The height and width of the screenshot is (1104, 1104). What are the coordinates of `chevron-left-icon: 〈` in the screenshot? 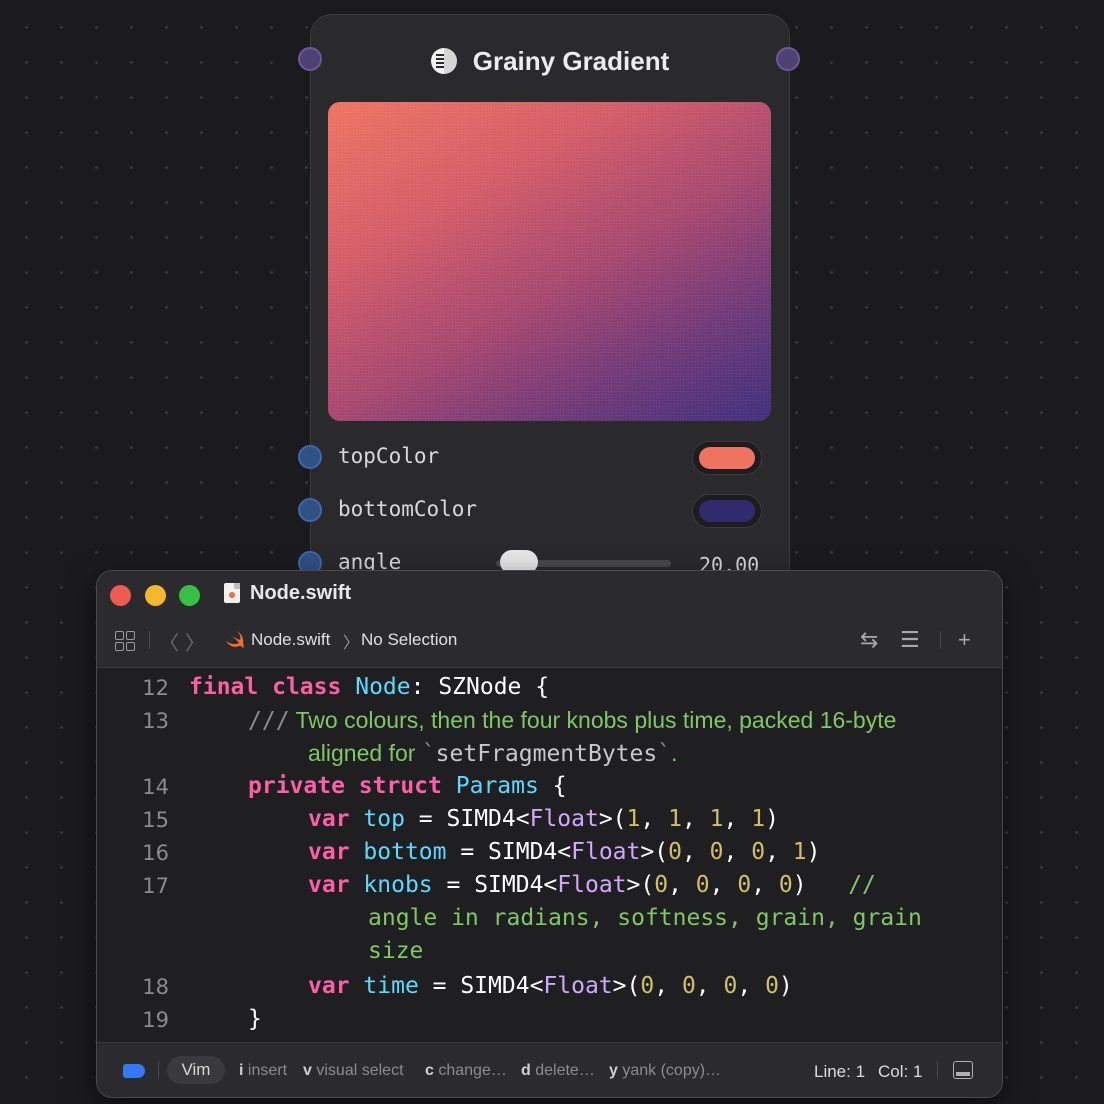 It's located at (169, 641).